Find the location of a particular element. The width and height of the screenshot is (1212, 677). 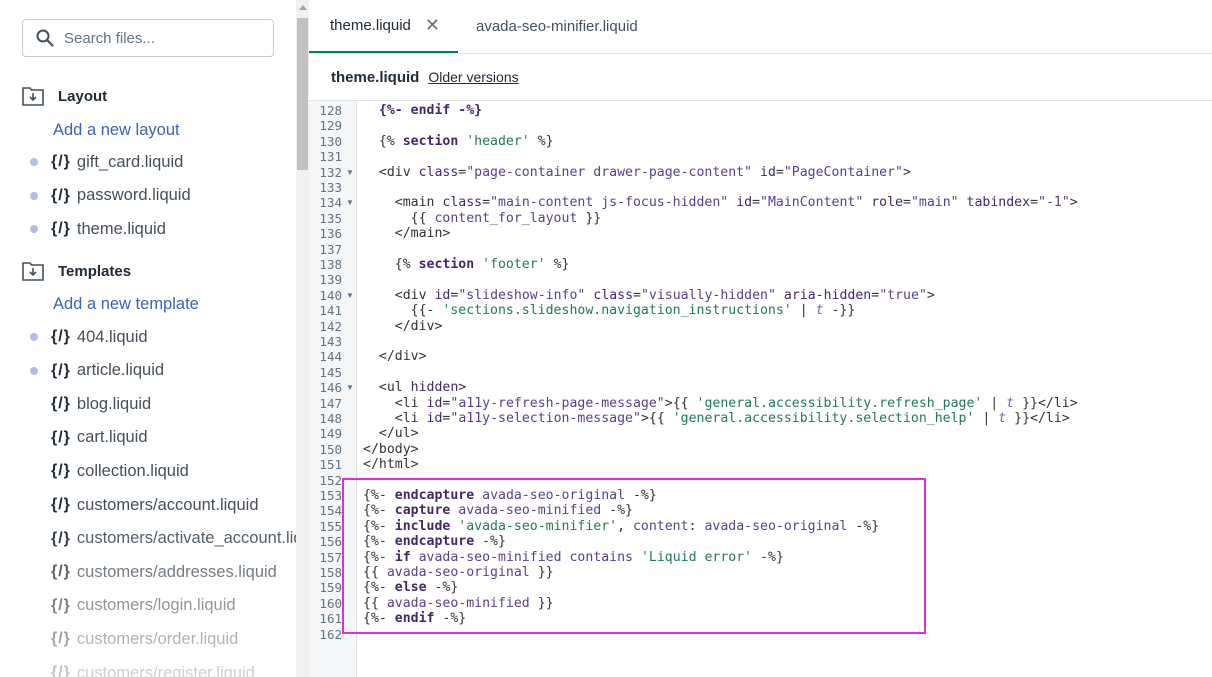

file-item: {/} article.liquid is located at coordinates (97, 371).